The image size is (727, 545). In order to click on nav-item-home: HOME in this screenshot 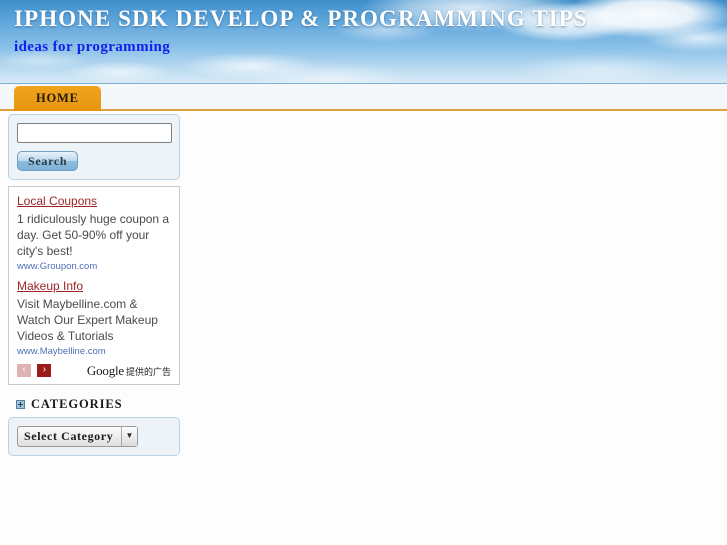, I will do `click(57, 99)`.